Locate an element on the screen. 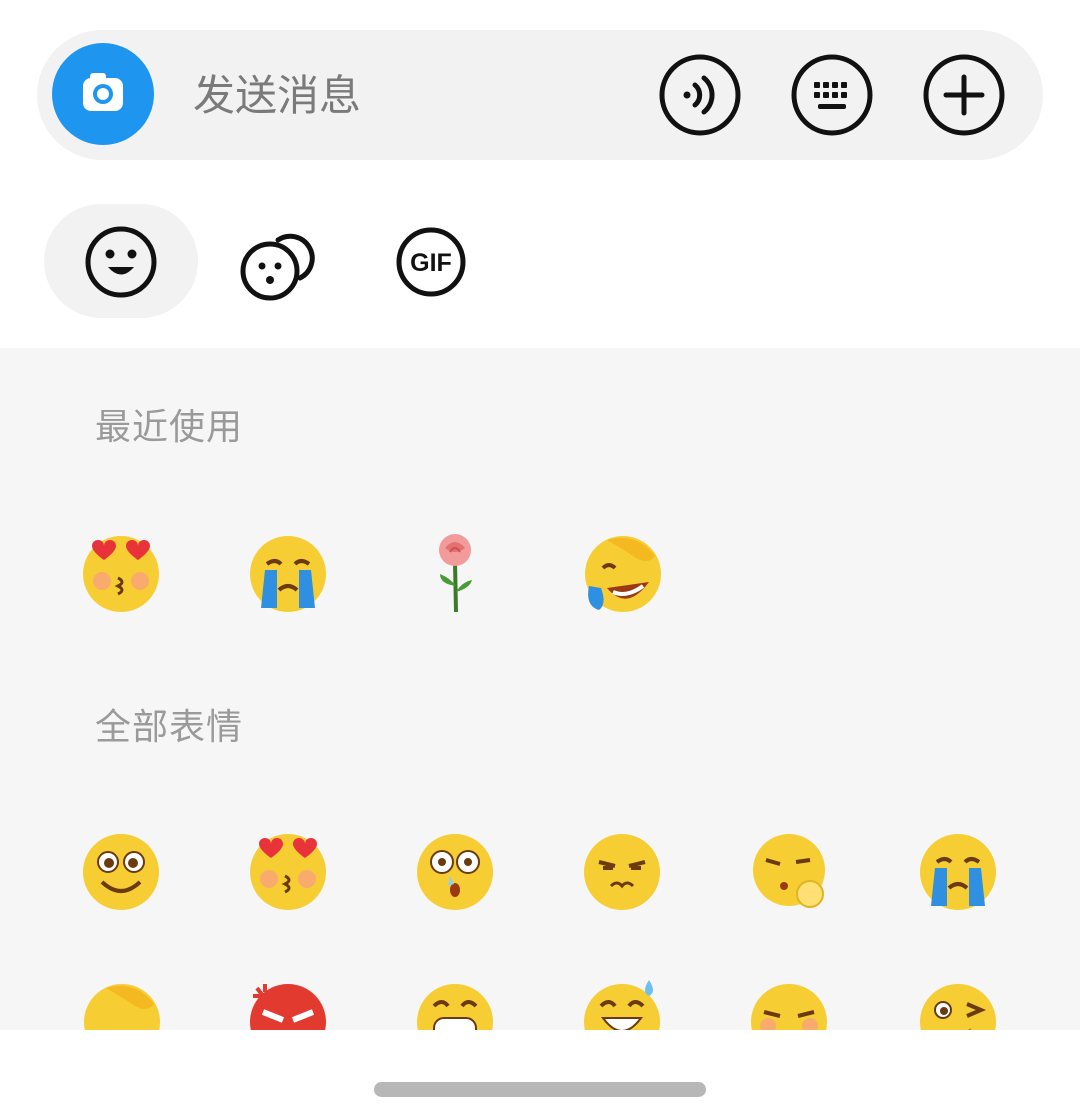 This screenshot has width=1080, height=1114. recent-emoji-row is located at coordinates (540, 571).